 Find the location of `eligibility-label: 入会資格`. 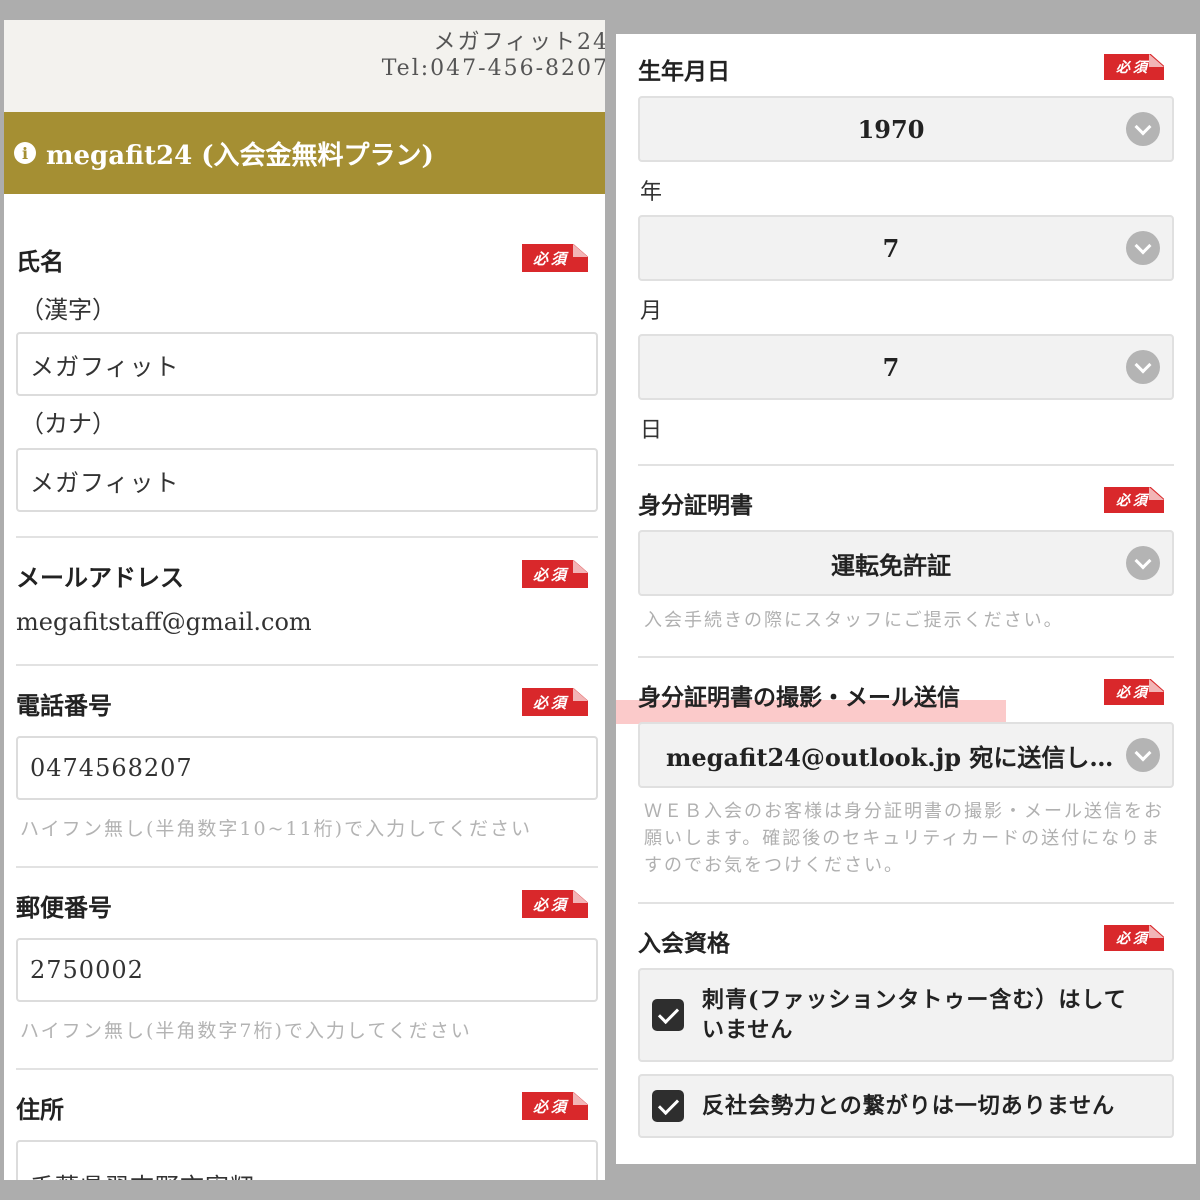

eligibility-label: 入会資格 is located at coordinates (684, 943).